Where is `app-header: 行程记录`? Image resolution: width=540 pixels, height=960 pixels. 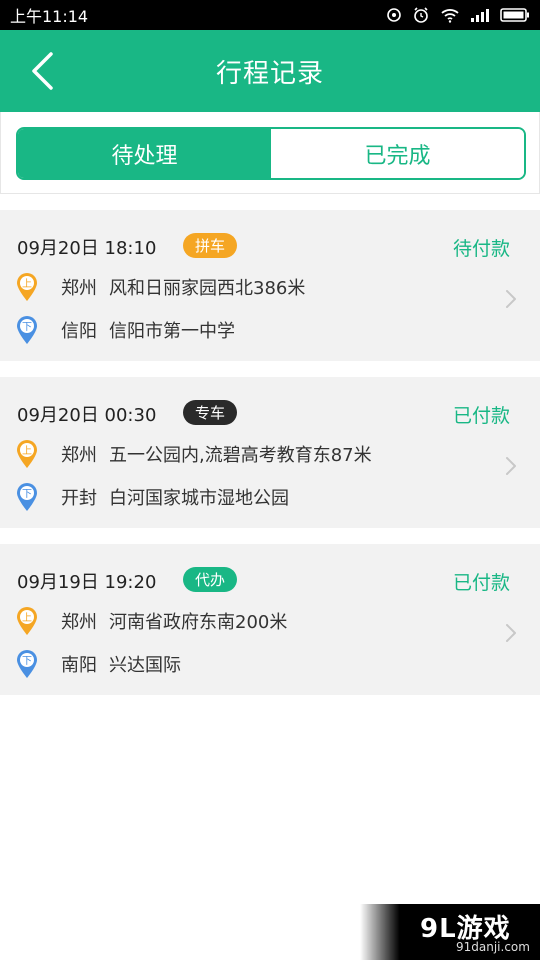 app-header: 行程记录 is located at coordinates (270, 71).